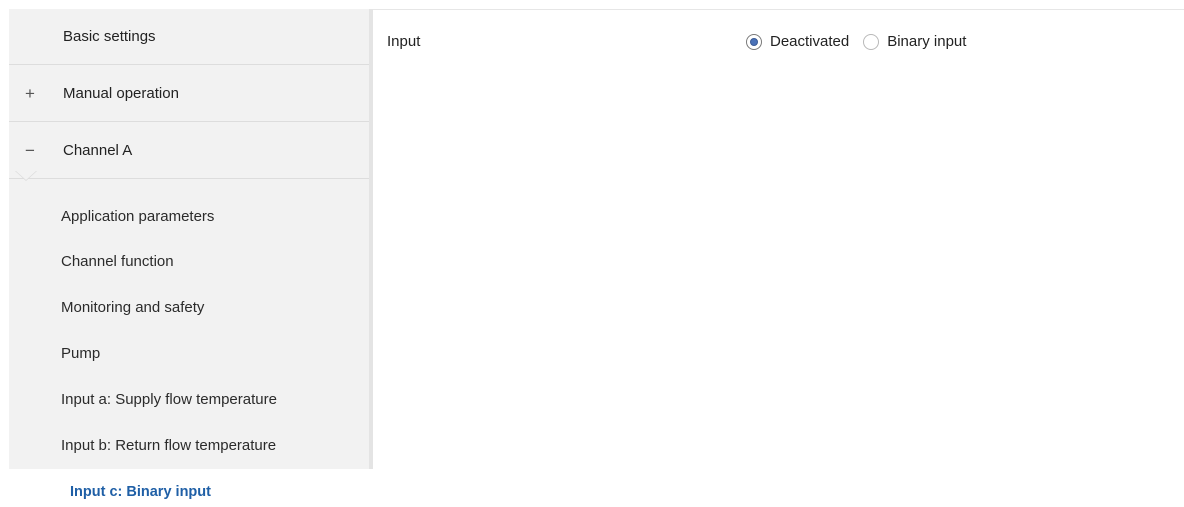  I want to click on sidebar-subitem-input-b: Input b: Return flow temperature, so click(168, 446).